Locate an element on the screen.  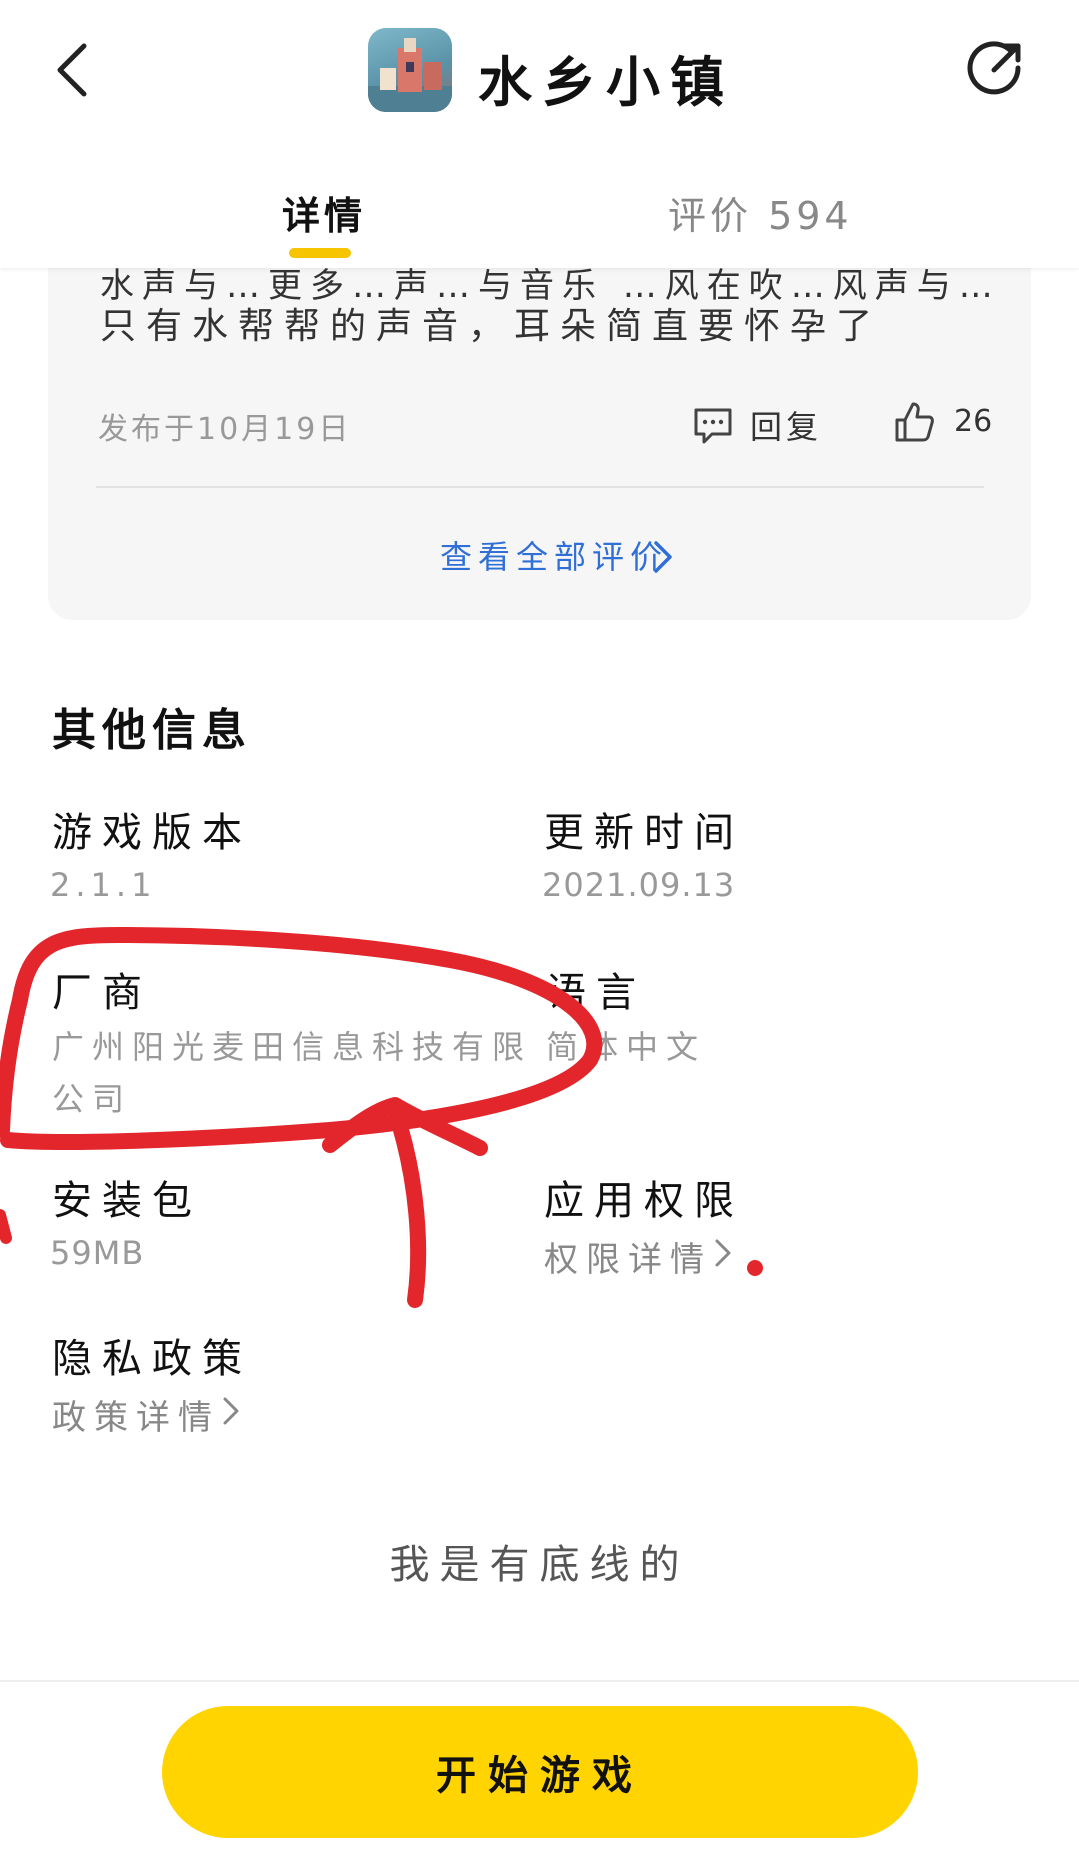
view-all-reviews-link: 查看全部评价 is located at coordinates (554, 555).